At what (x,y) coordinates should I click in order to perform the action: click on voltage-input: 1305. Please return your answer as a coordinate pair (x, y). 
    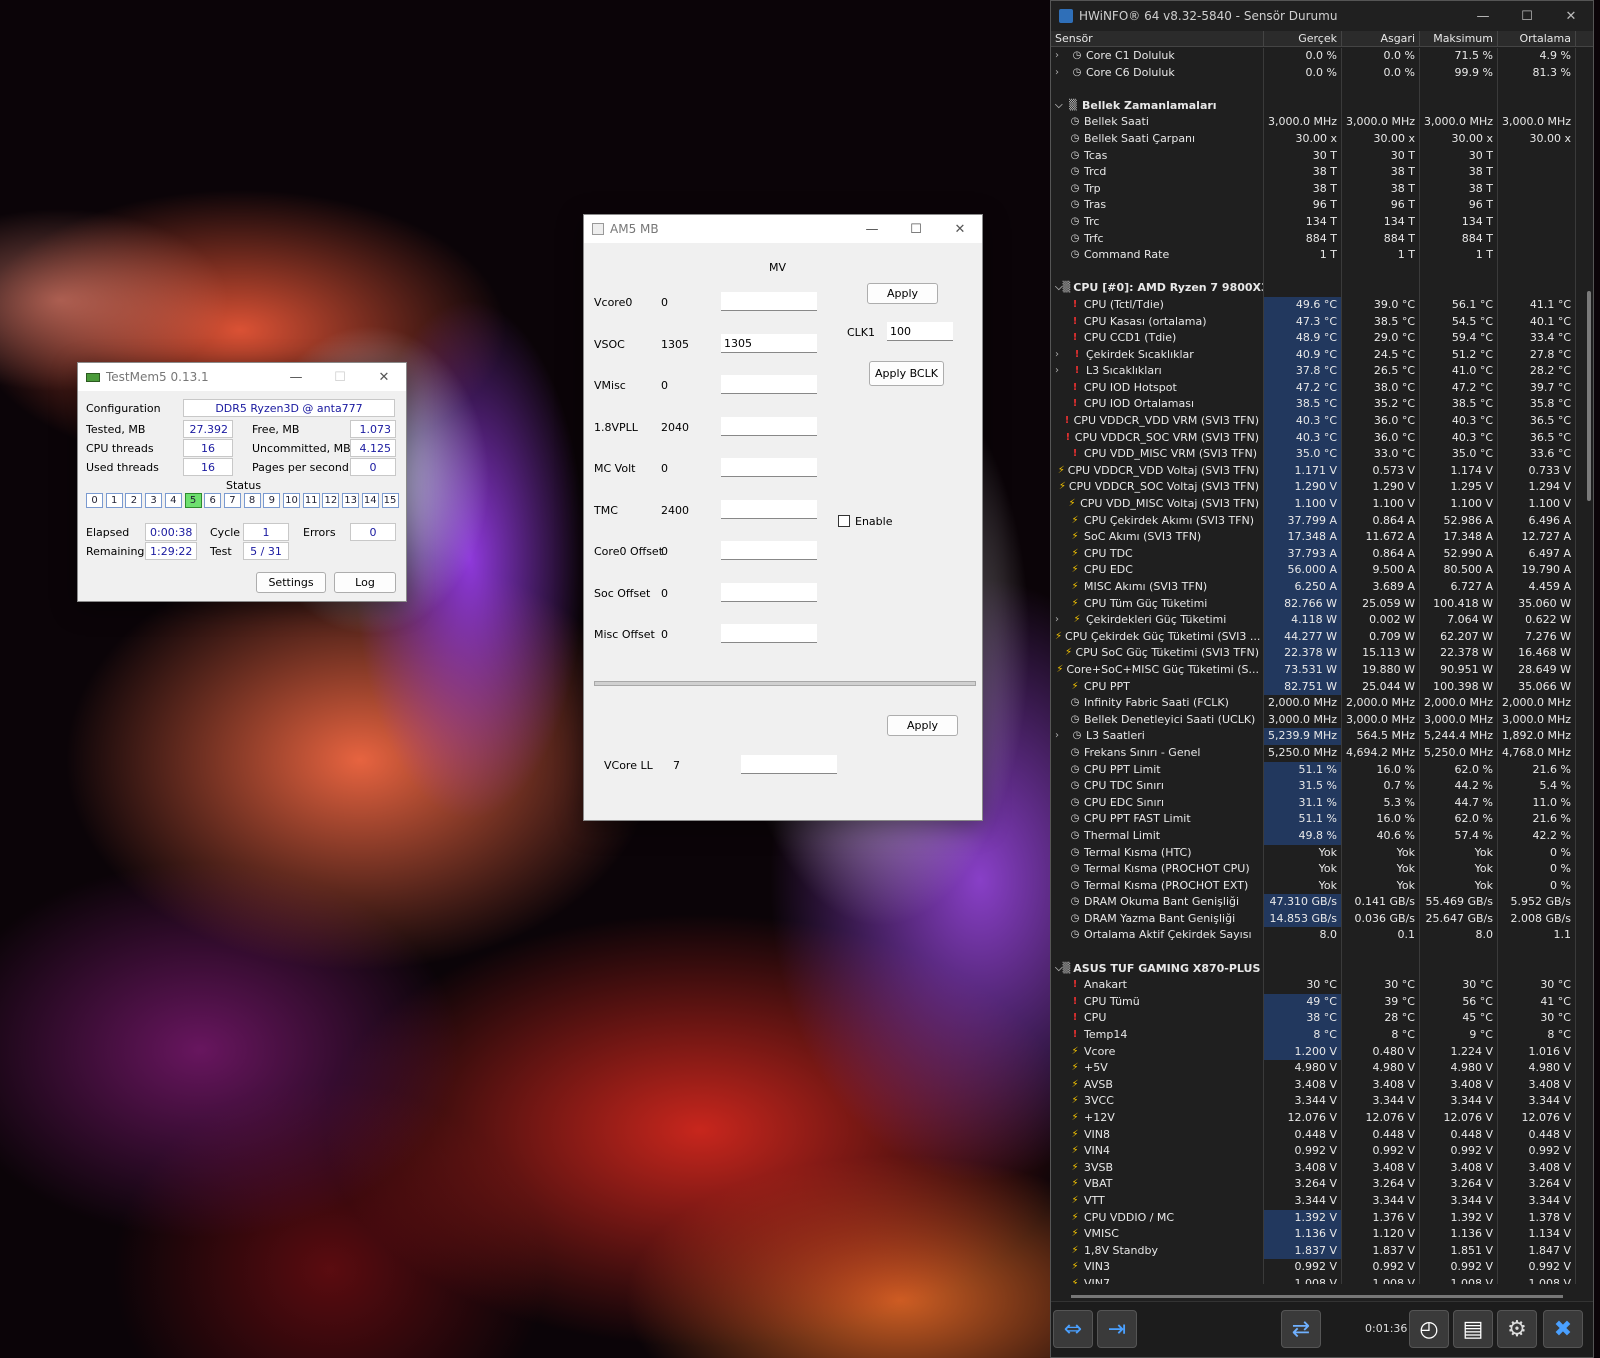
    Looking at the image, I should click on (769, 343).